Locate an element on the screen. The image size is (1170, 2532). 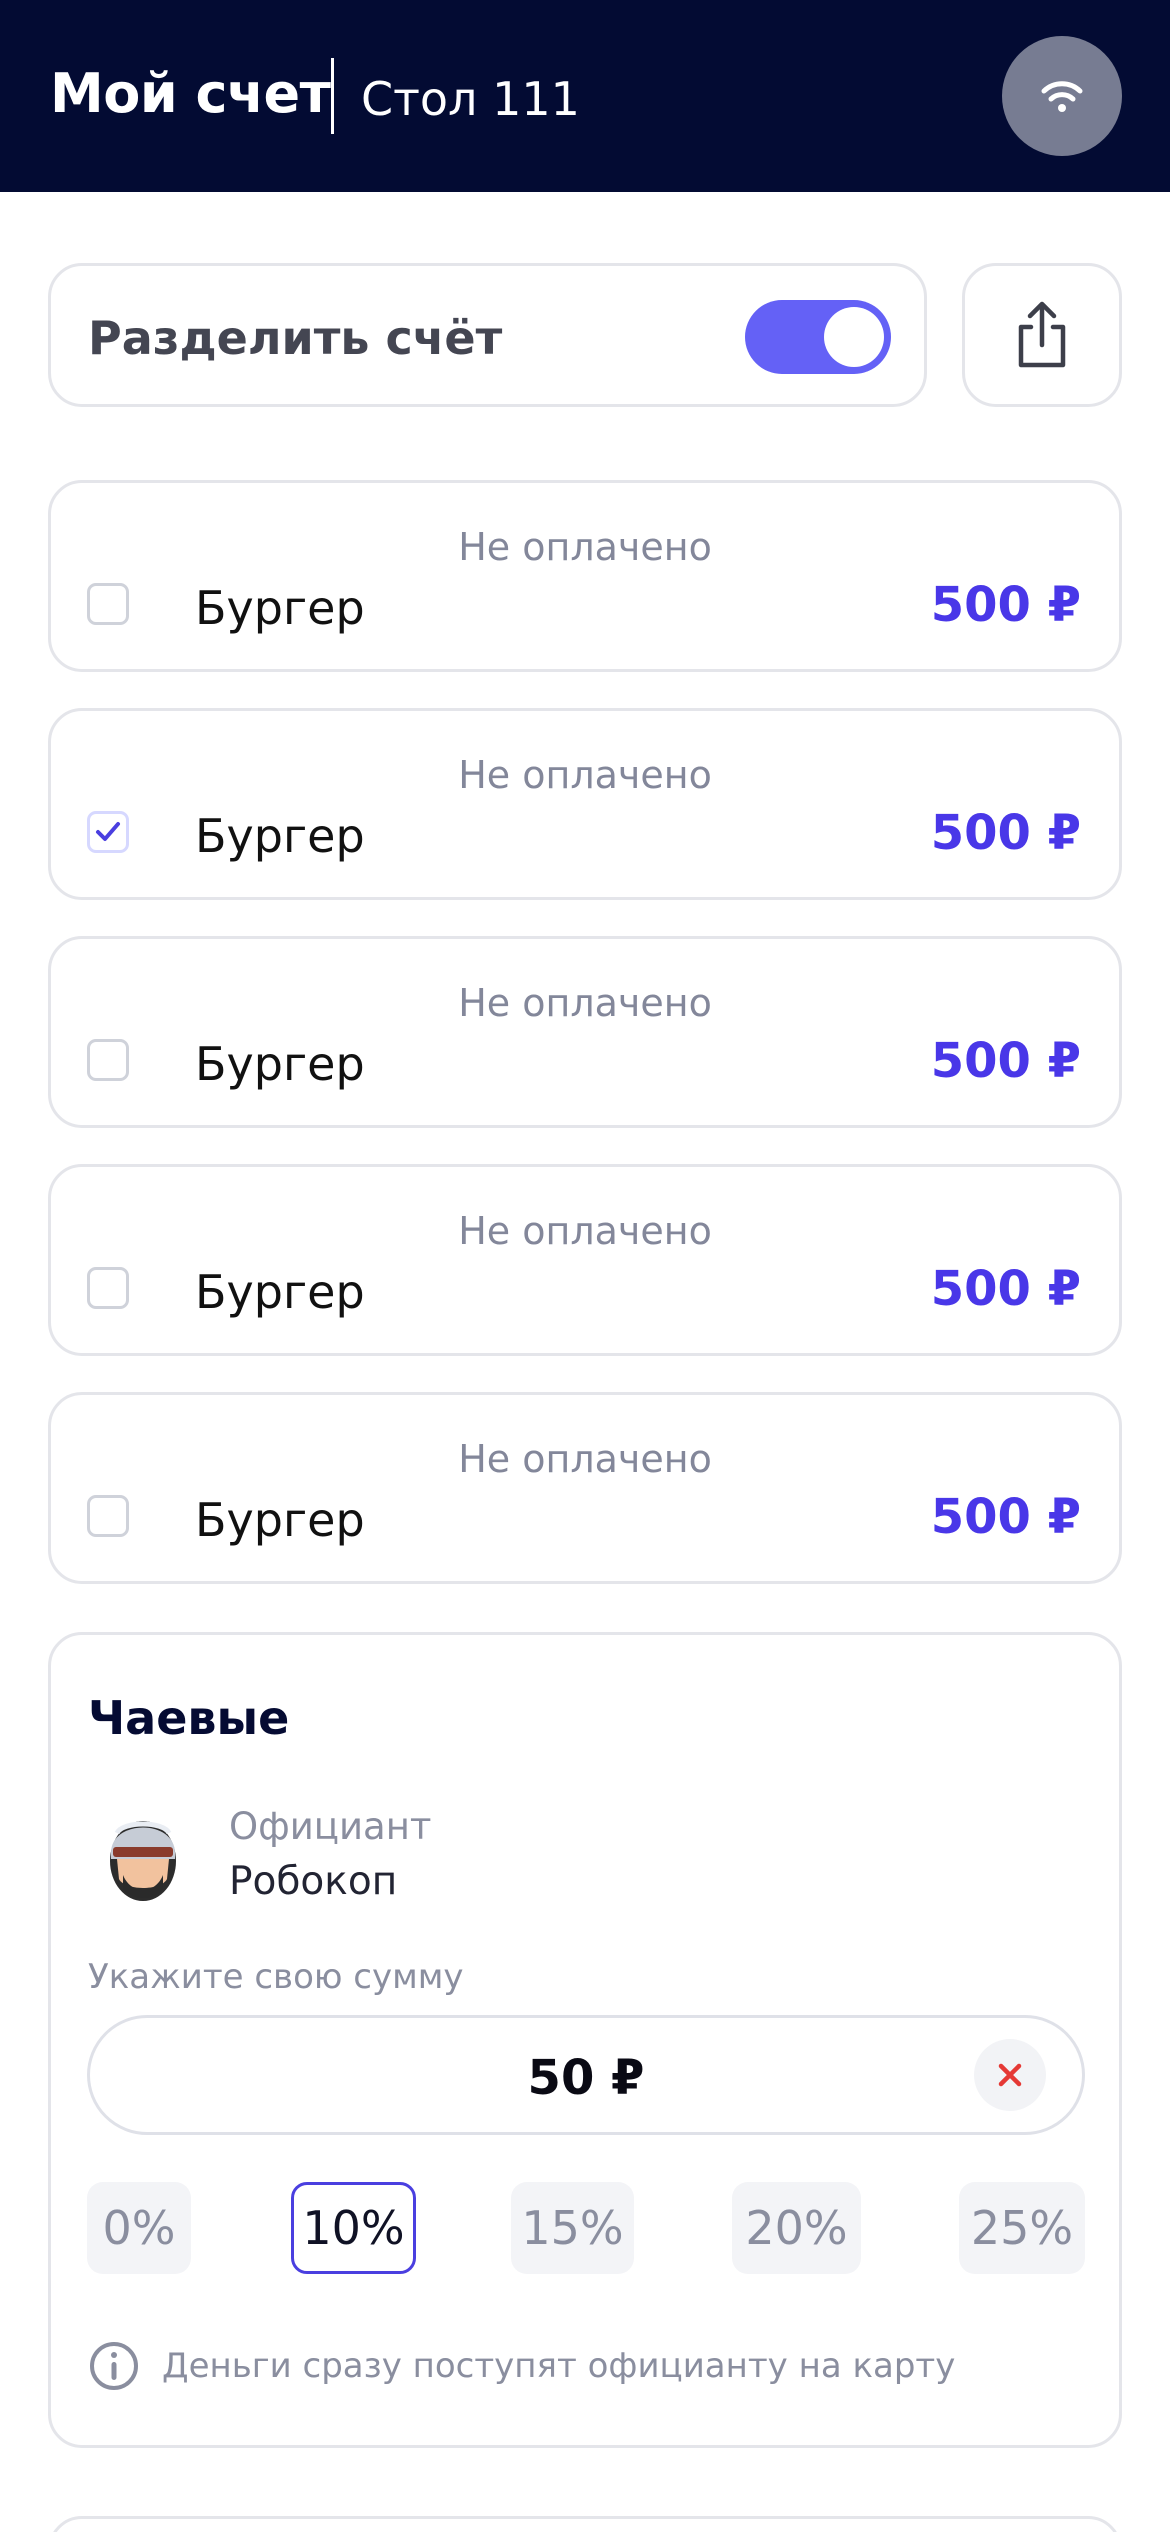
clear-amount-button is located at coordinates (1010, 2075).